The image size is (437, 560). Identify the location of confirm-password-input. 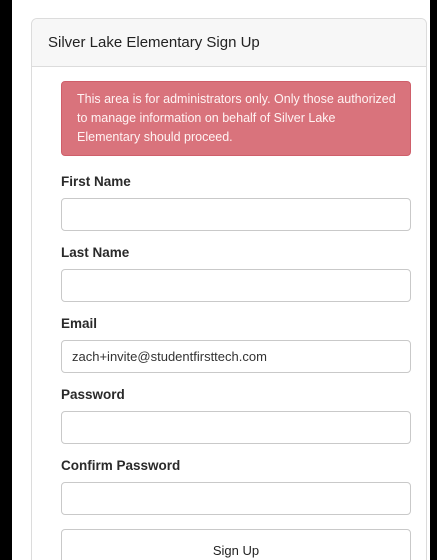
(236, 498).